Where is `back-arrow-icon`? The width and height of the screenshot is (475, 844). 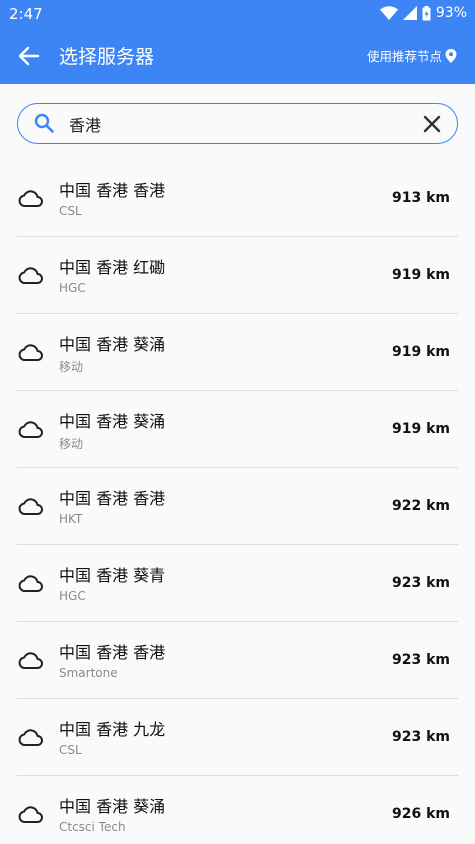
back-arrow-icon is located at coordinates (29, 56).